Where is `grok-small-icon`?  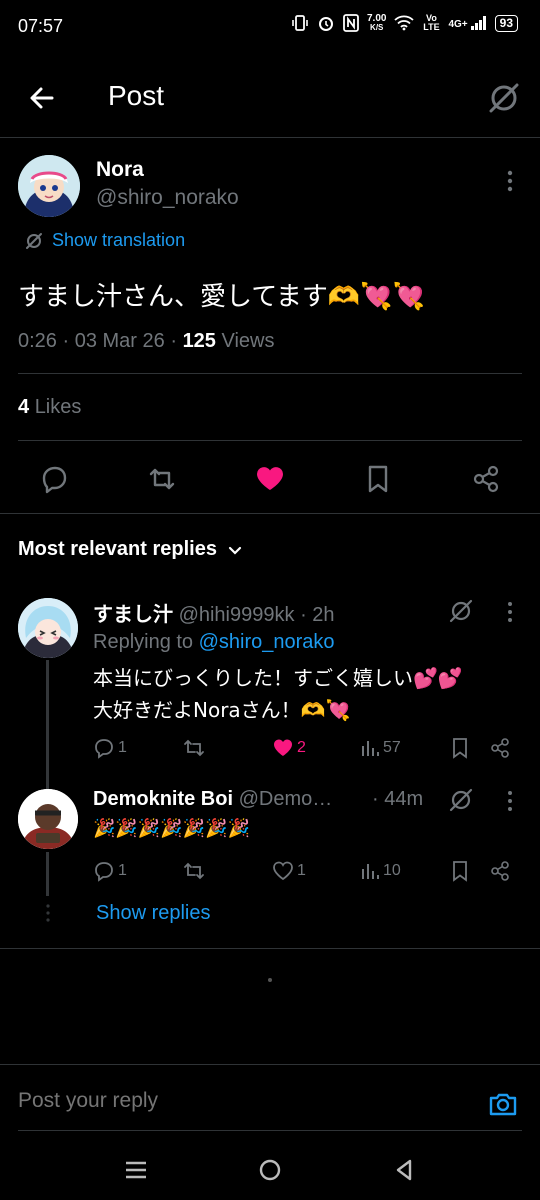
grok-small-icon is located at coordinates (34, 240).